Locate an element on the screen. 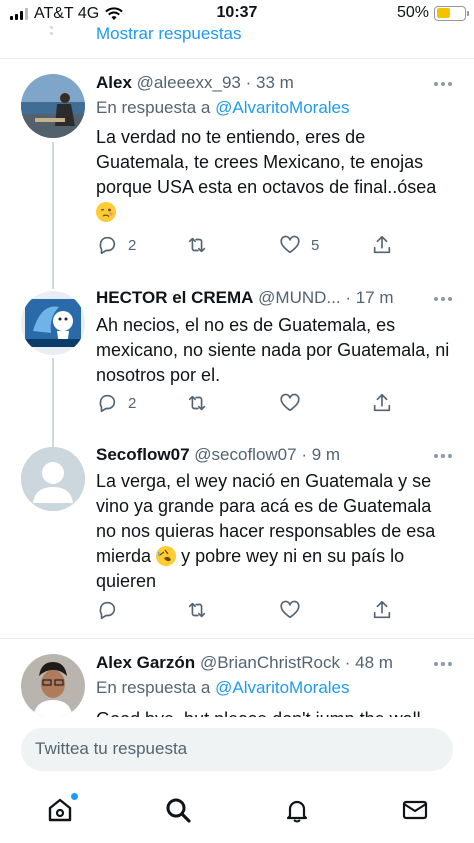 Image resolution: width=474 pixels, height=843 pixels. author-handle: @aleeexx_93 is located at coordinates (189, 82).